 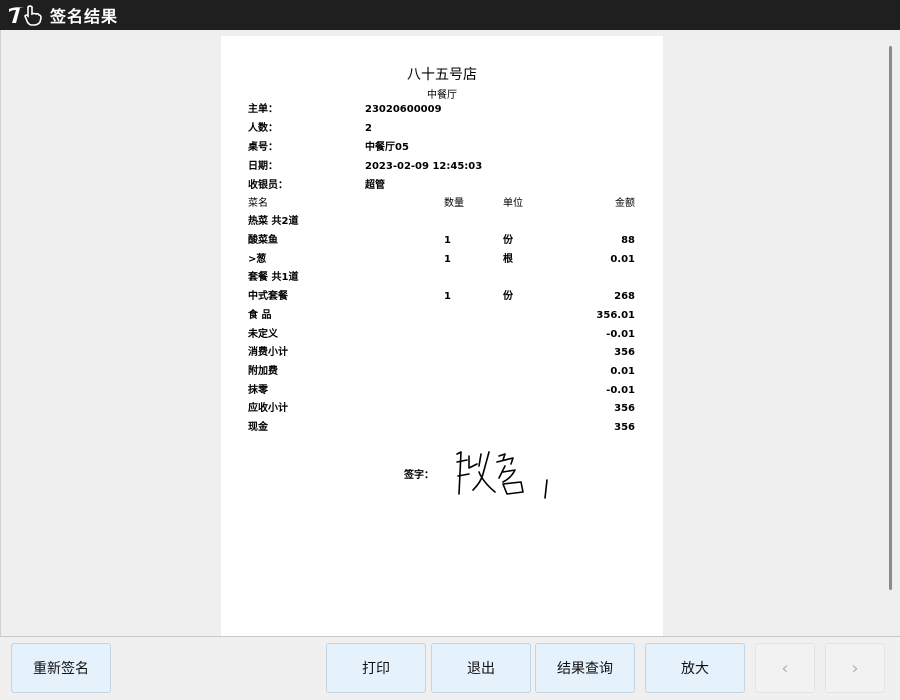 I want to click on total-value: 356.01, so click(x=615, y=315).